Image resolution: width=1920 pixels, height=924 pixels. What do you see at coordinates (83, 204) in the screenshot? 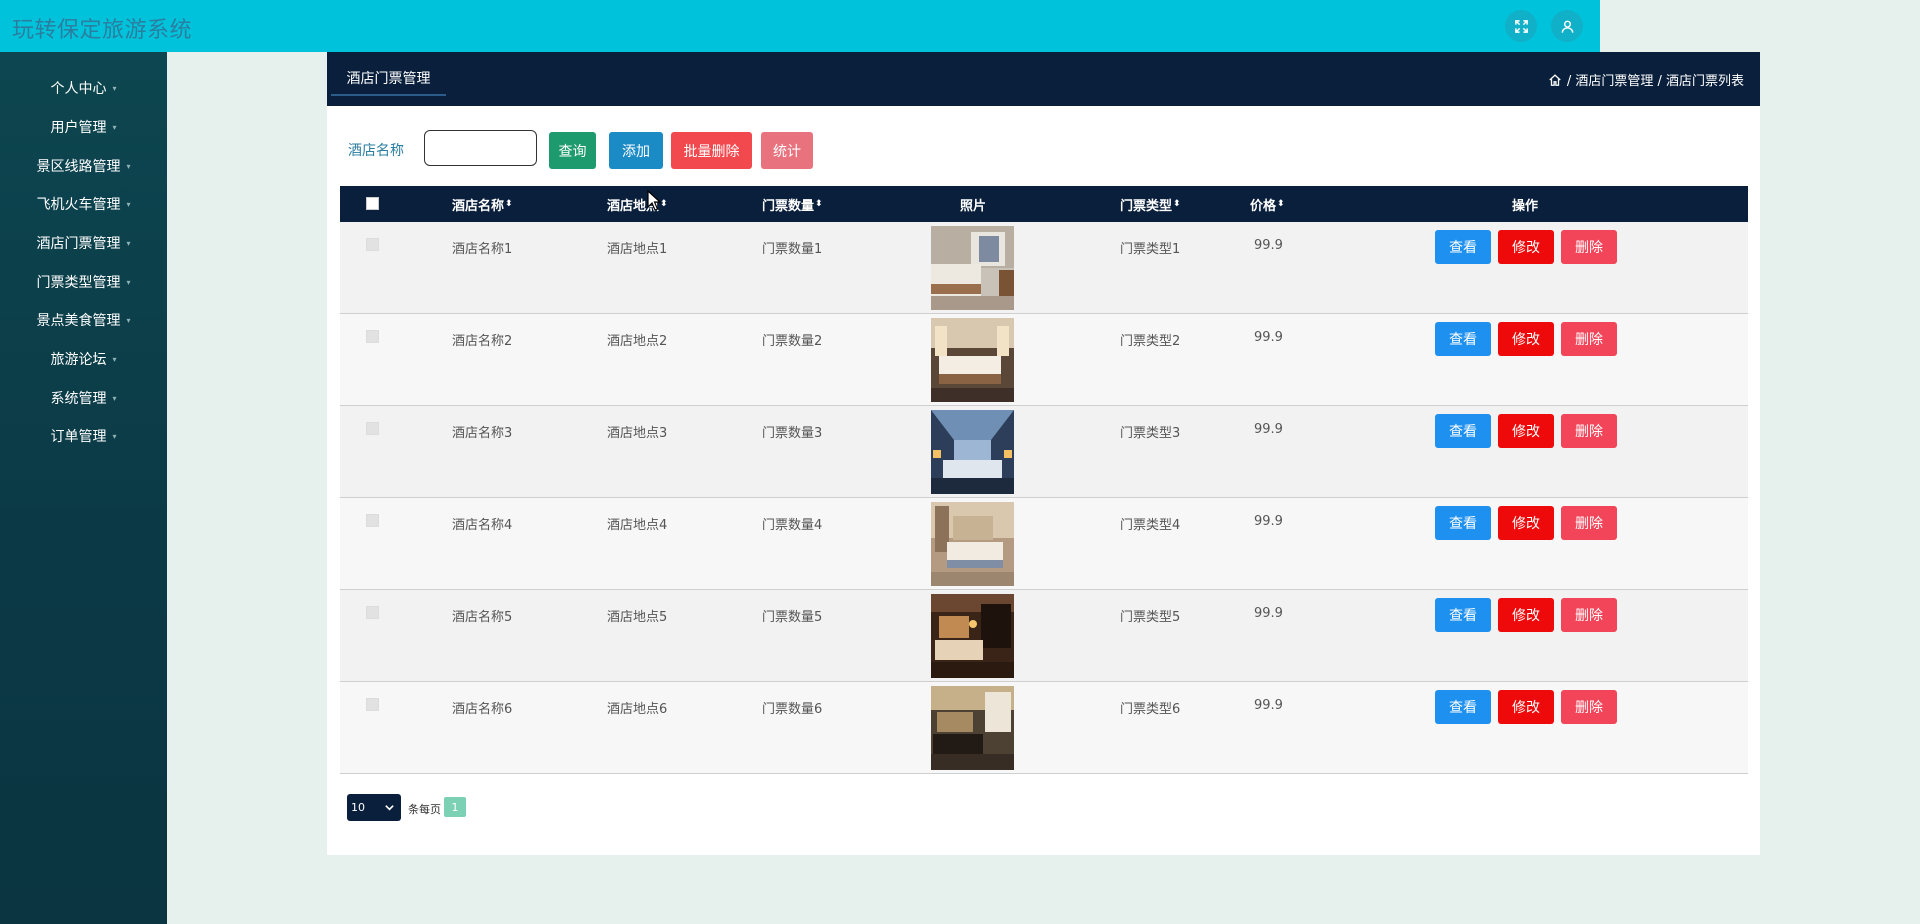
I see `sidebar-item-flights-trains: 飞机火车管理 ▾` at bounding box center [83, 204].